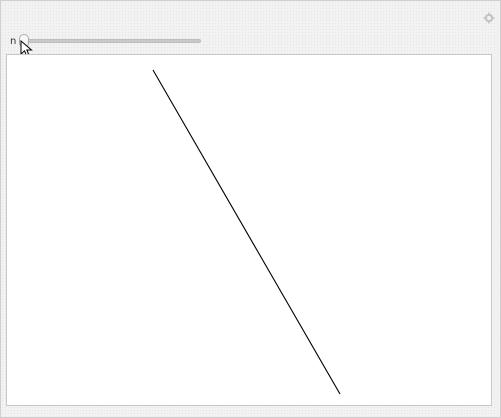  I want to click on n-slider-track, so click(112, 41).